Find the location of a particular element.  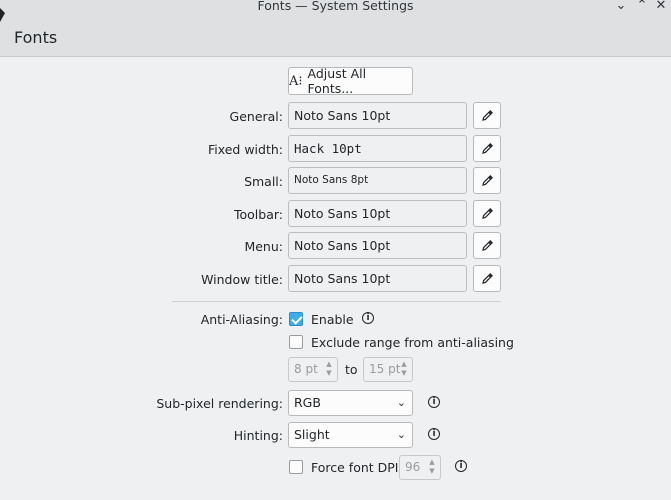

small-font-label: Small: is located at coordinates (263, 181).